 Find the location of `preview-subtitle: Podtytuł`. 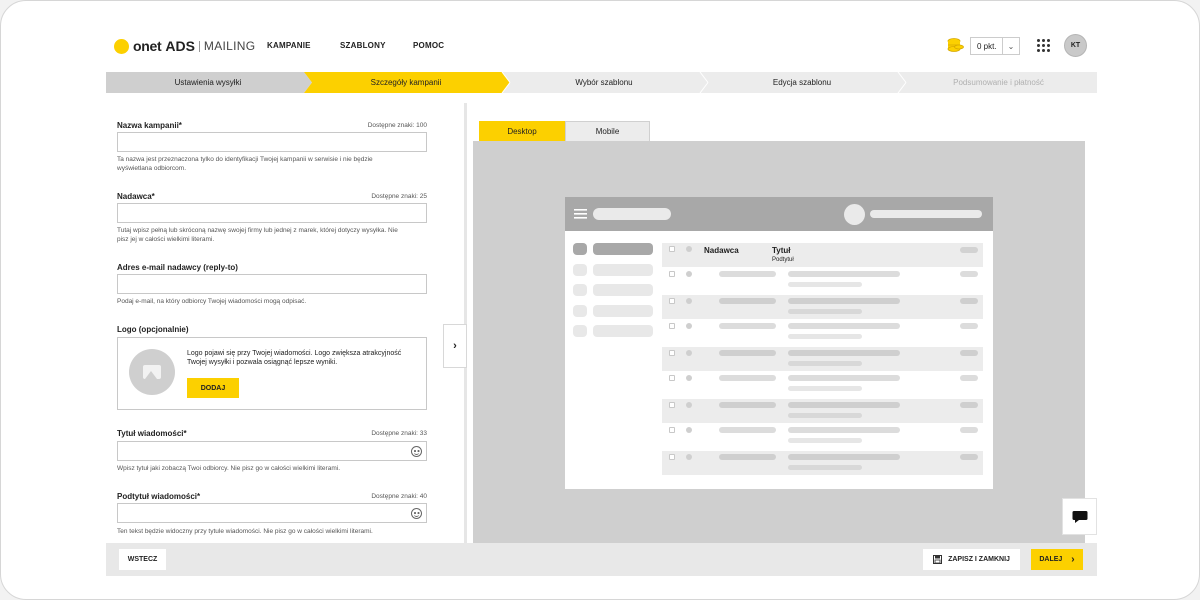

preview-subtitle: Podtytuł is located at coordinates (783, 260).